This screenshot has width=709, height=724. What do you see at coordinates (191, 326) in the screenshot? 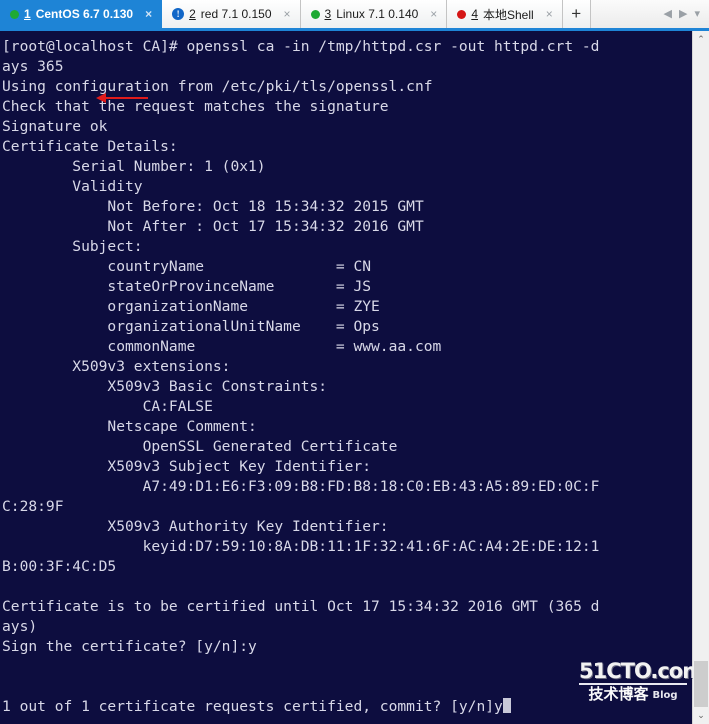
I see `terminal-line: organizationalUnitName = Ops` at bounding box center [191, 326].